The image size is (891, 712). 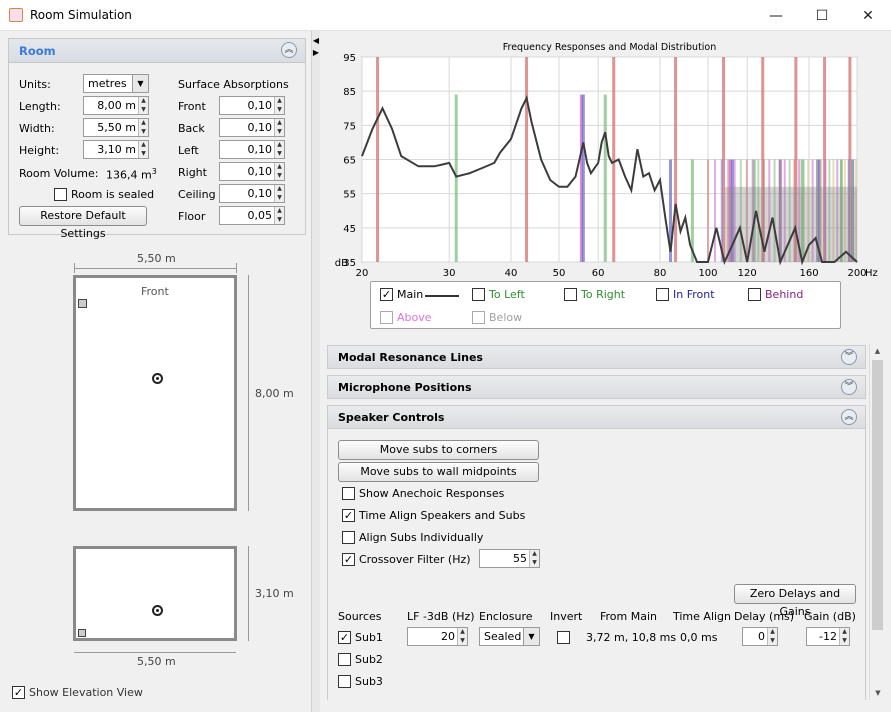 I want to click on surface-spinner-5: 0,05 ▲ ▼, so click(x=252, y=215).